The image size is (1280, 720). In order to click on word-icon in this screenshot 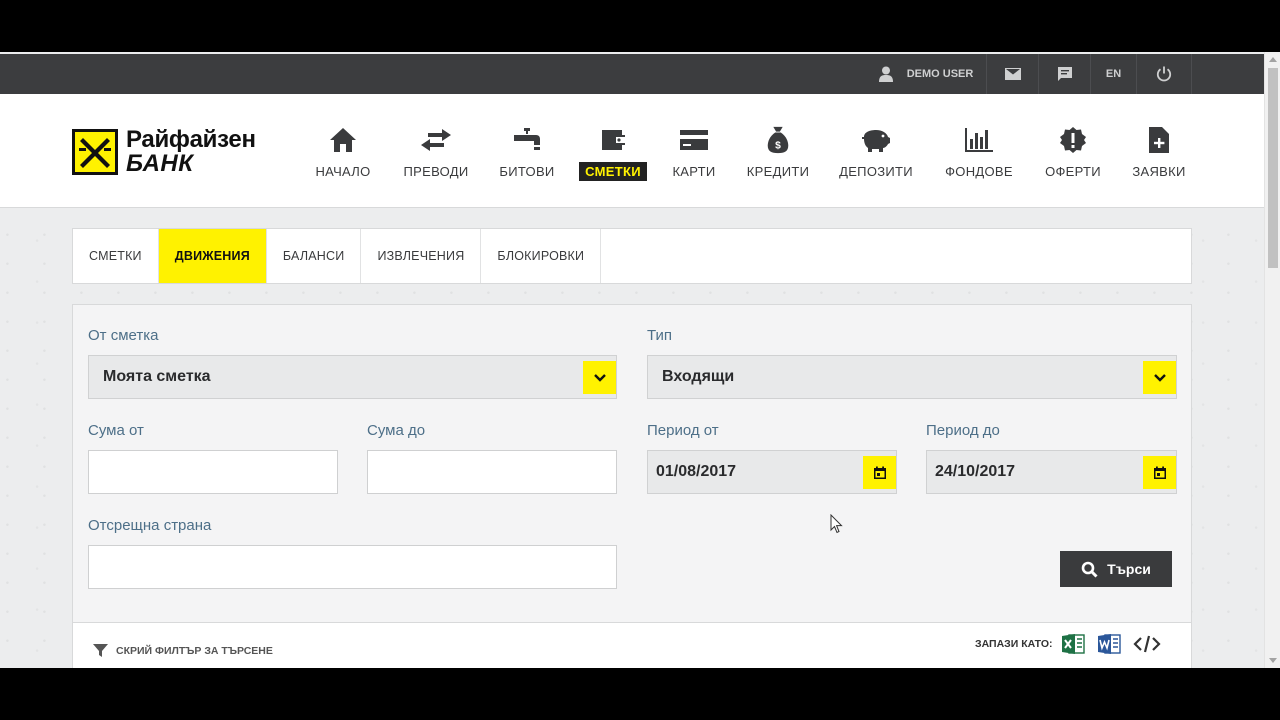, I will do `click(1109, 644)`.